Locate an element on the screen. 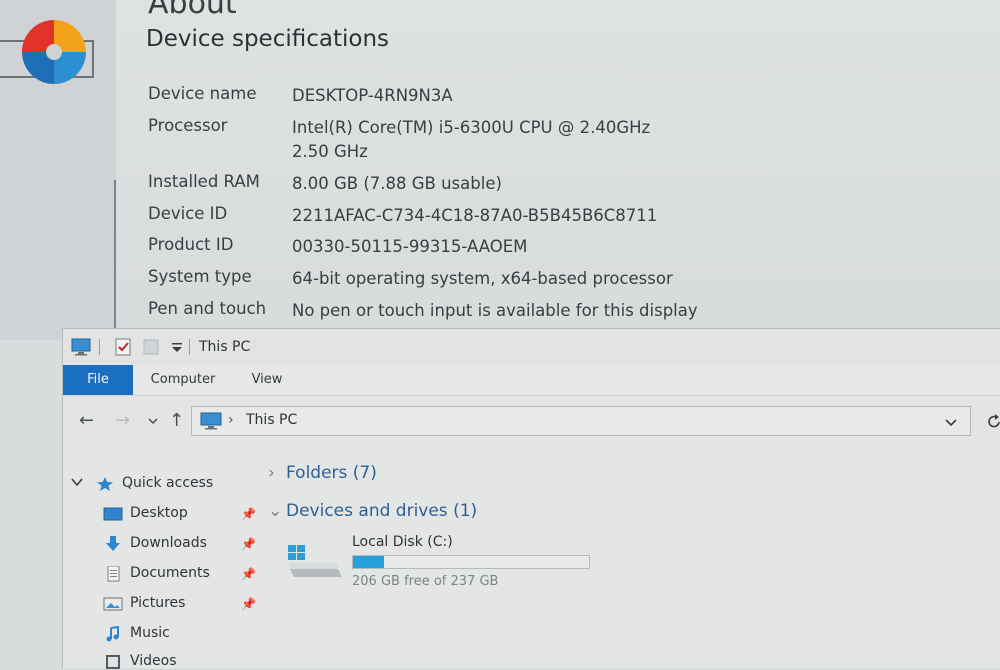 The width and height of the screenshot is (1000, 670). chevron-right-icon: › is located at coordinates (271, 473).